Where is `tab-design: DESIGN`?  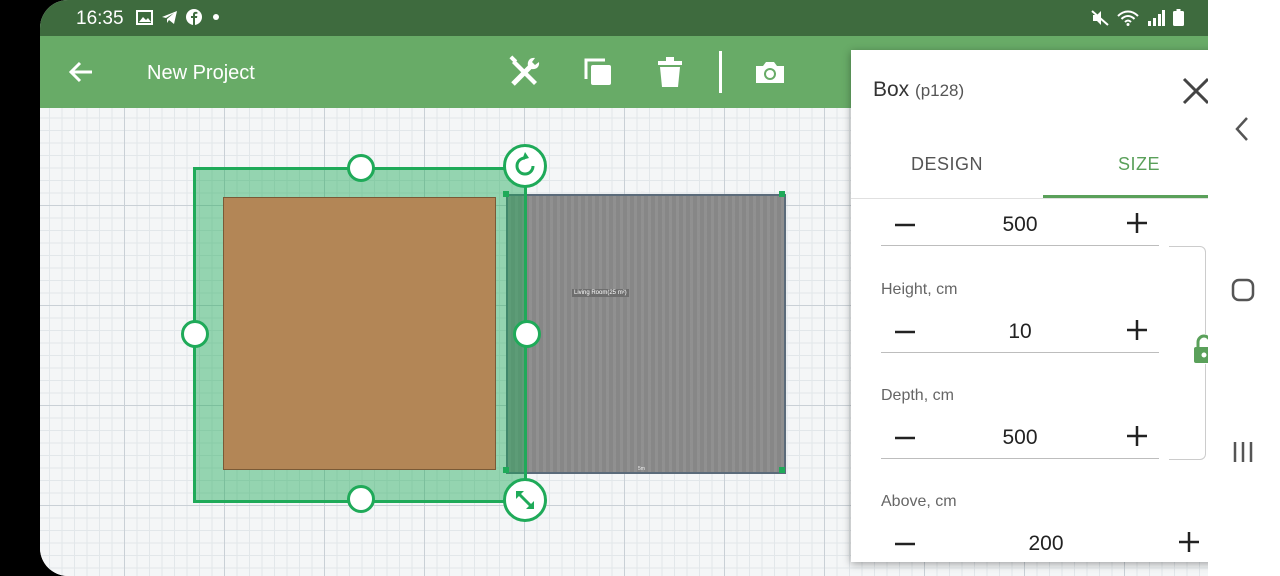
tab-design: DESIGN is located at coordinates (947, 164).